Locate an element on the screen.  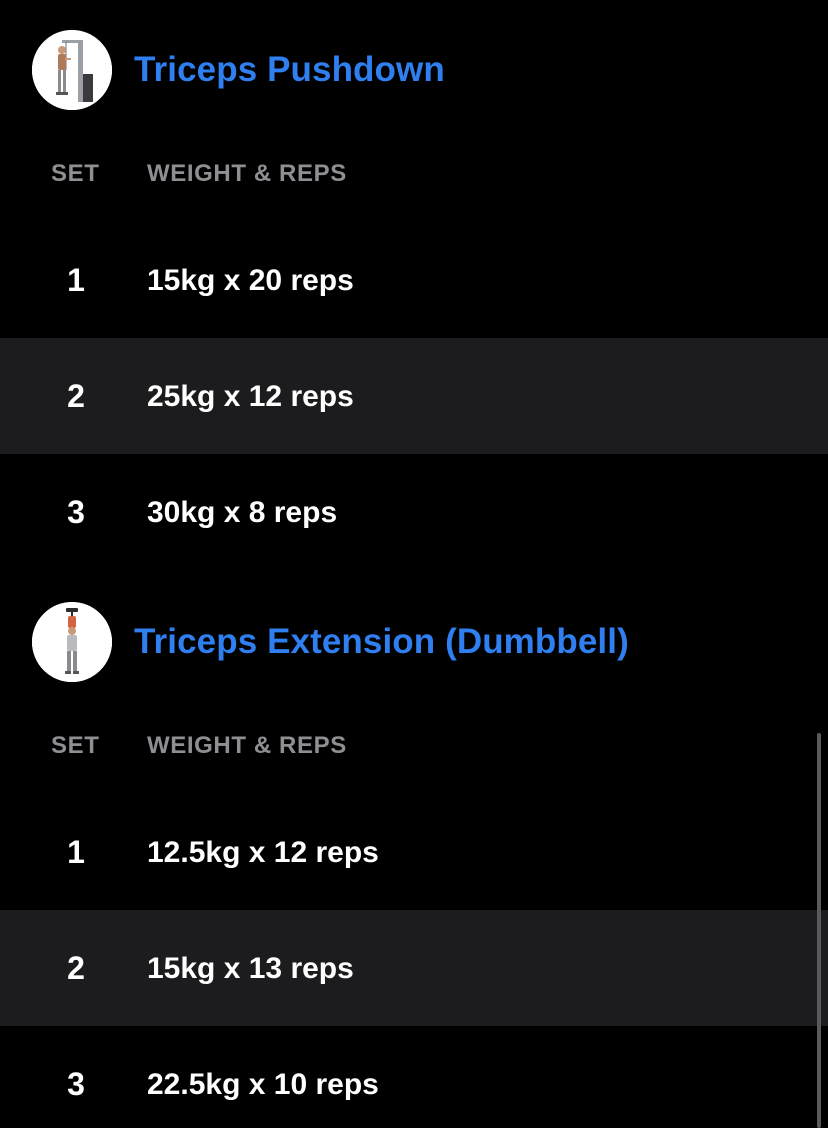
exercise-header: Triceps Extension (Dumbbell) is located at coordinates (414, 642).